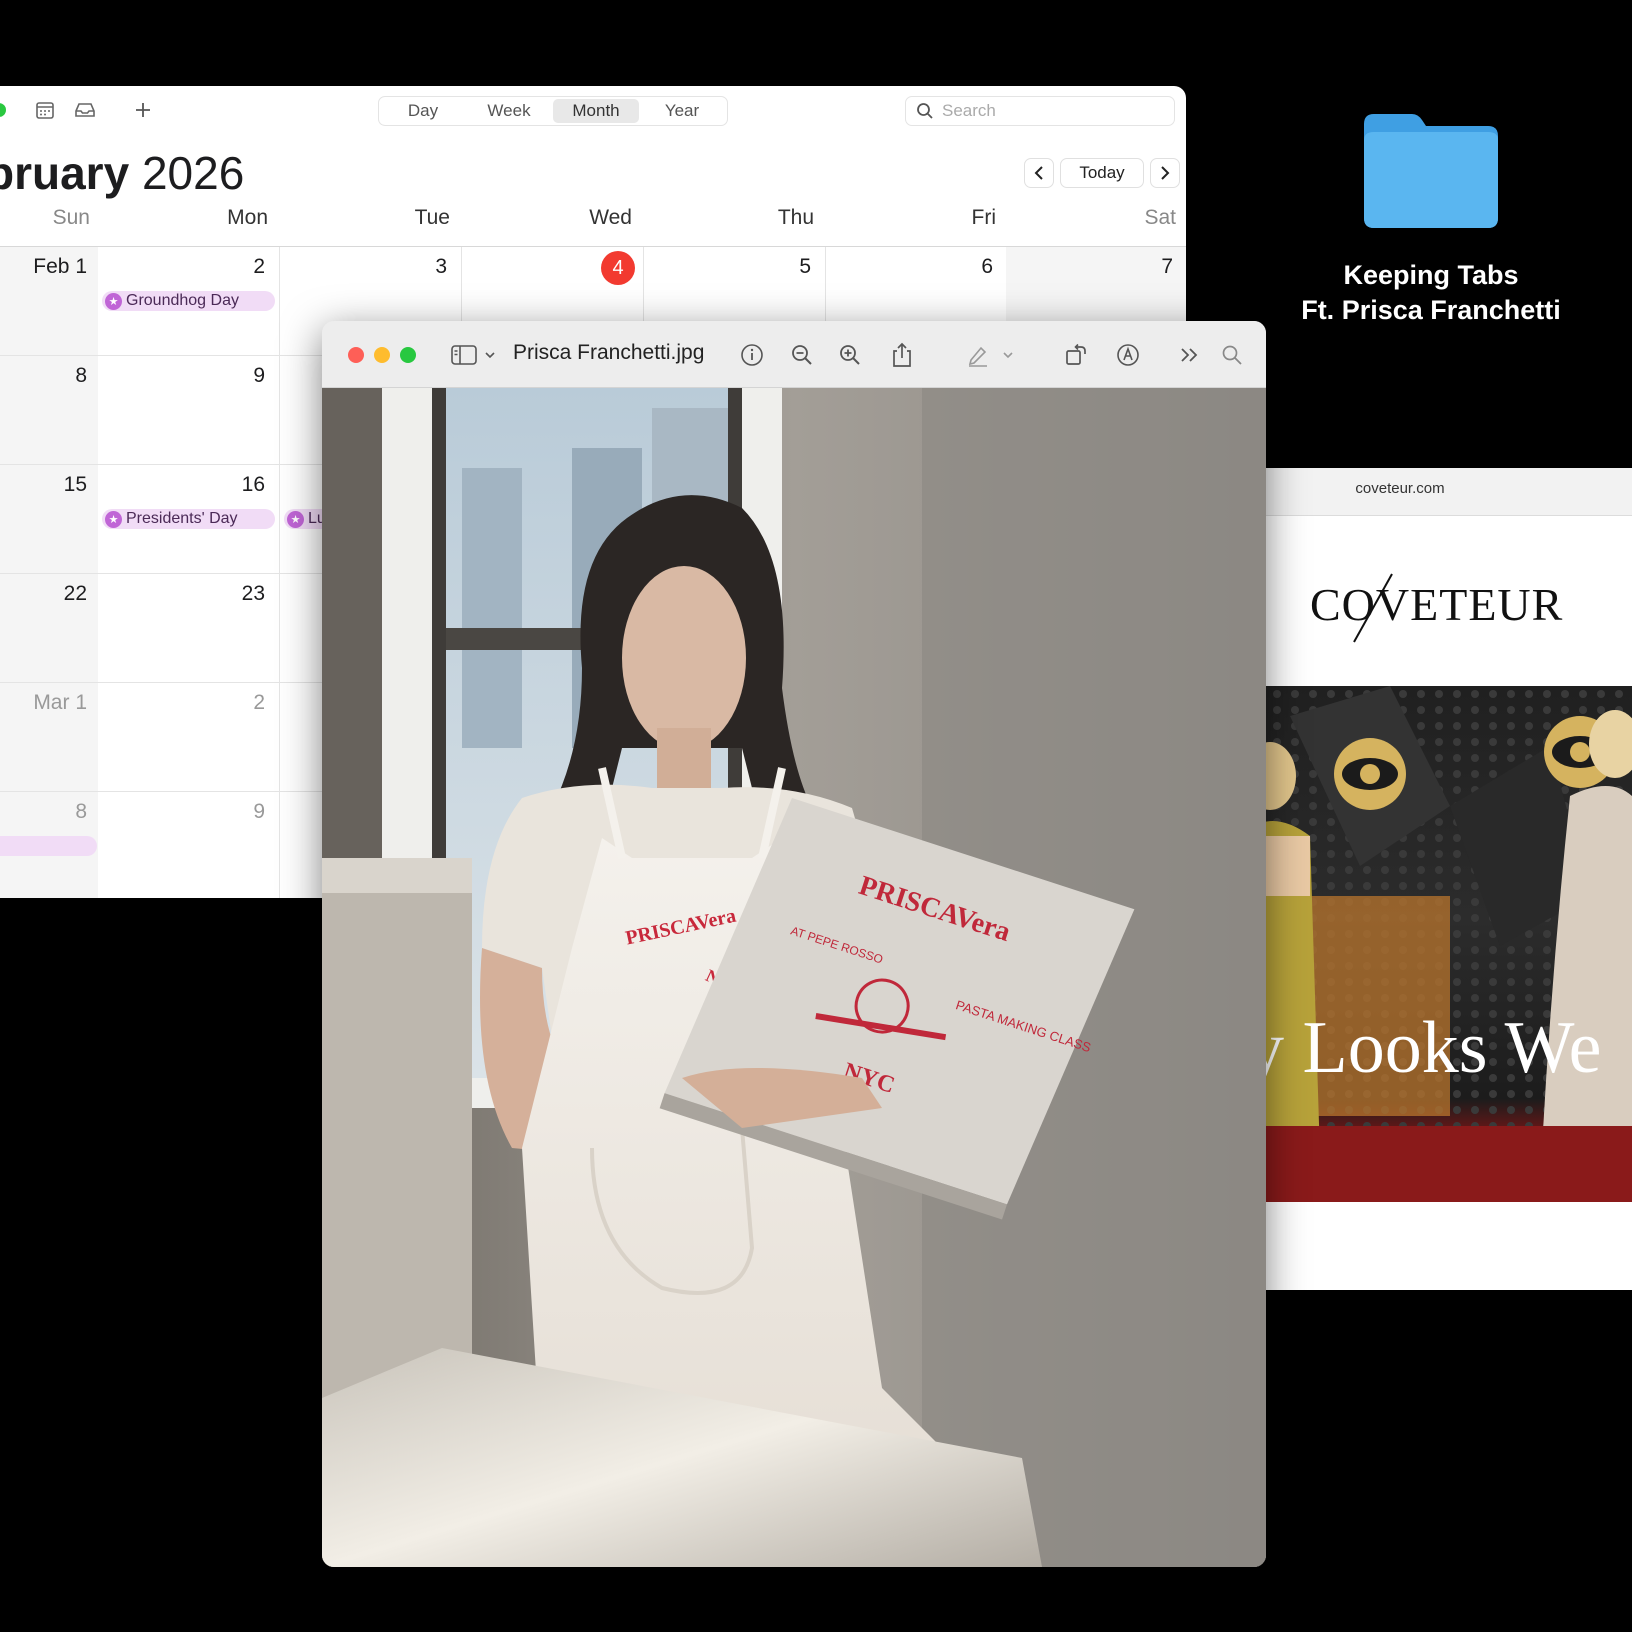 Image resolution: width=1632 pixels, height=1632 pixels. What do you see at coordinates (253, 484) in the screenshot?
I see `day-number: 16` at bounding box center [253, 484].